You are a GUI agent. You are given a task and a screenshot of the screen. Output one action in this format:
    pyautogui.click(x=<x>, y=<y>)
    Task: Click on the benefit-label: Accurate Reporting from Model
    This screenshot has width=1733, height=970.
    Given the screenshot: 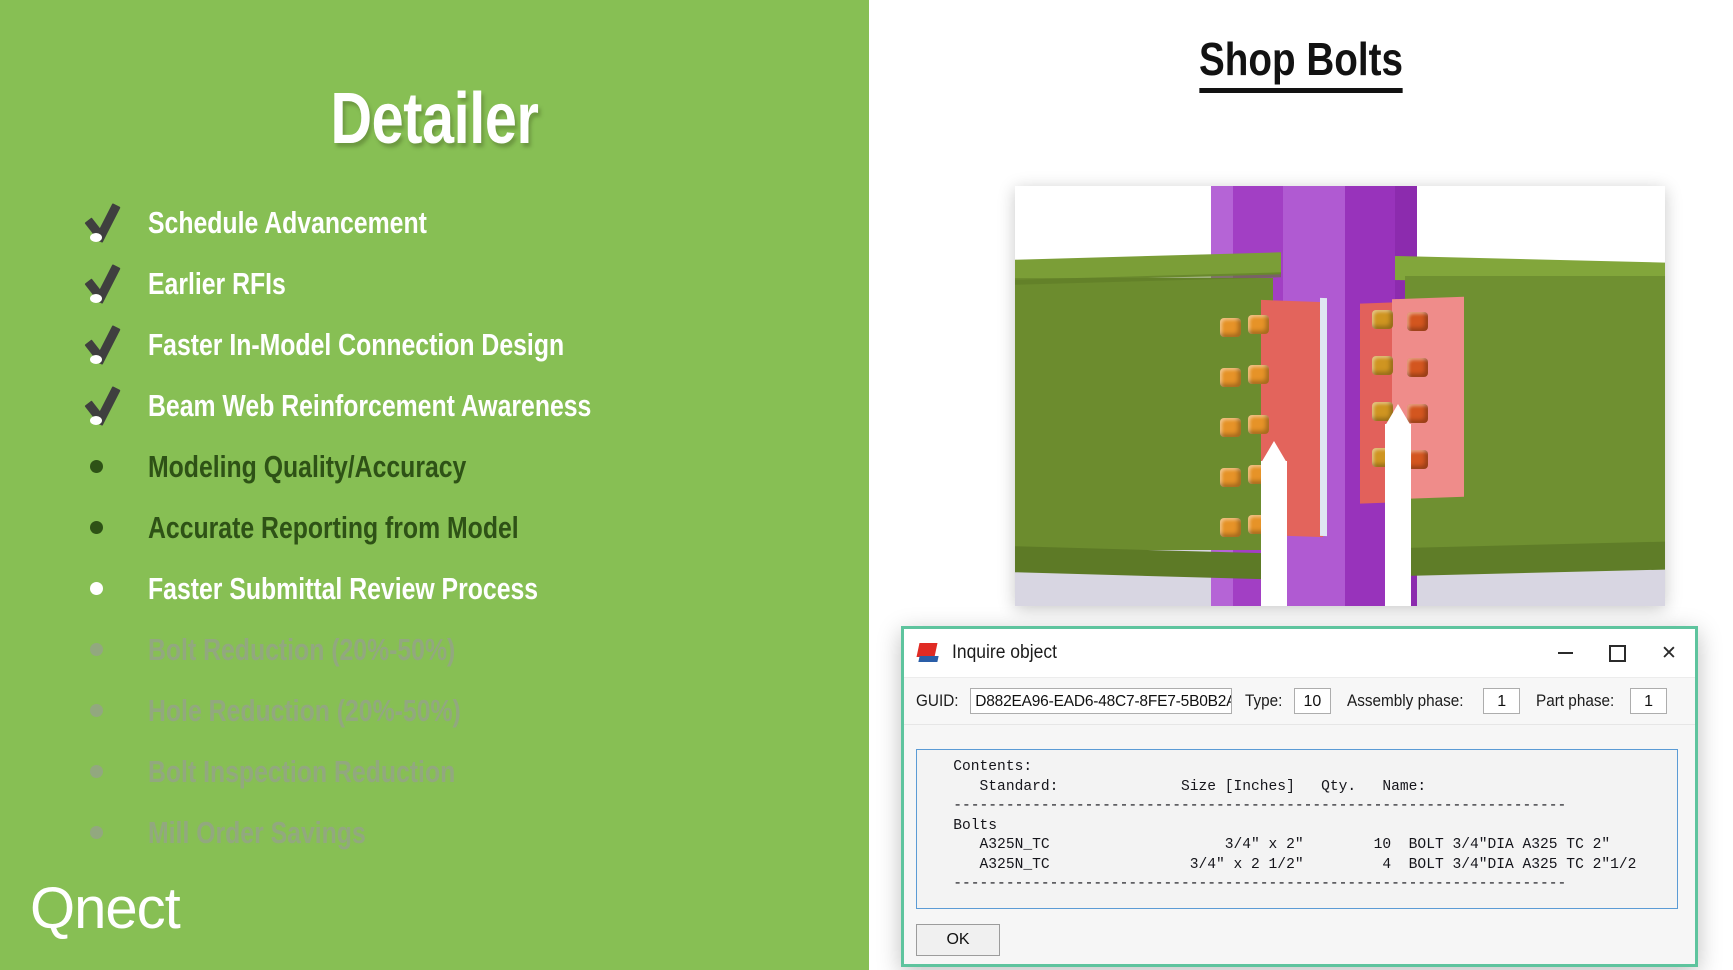 What is the action you would take?
    pyautogui.click(x=333, y=527)
    